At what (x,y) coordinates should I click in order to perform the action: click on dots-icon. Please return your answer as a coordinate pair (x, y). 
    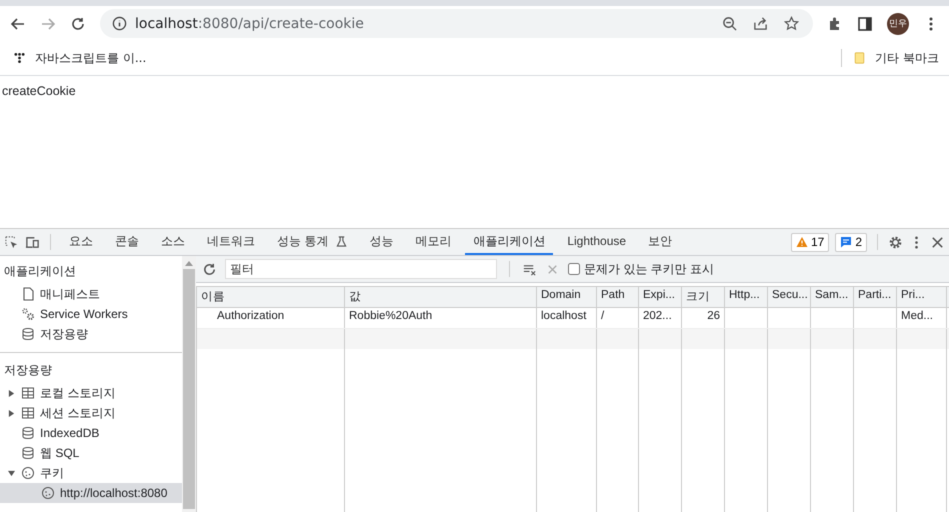
    Looking at the image, I should click on (19, 58).